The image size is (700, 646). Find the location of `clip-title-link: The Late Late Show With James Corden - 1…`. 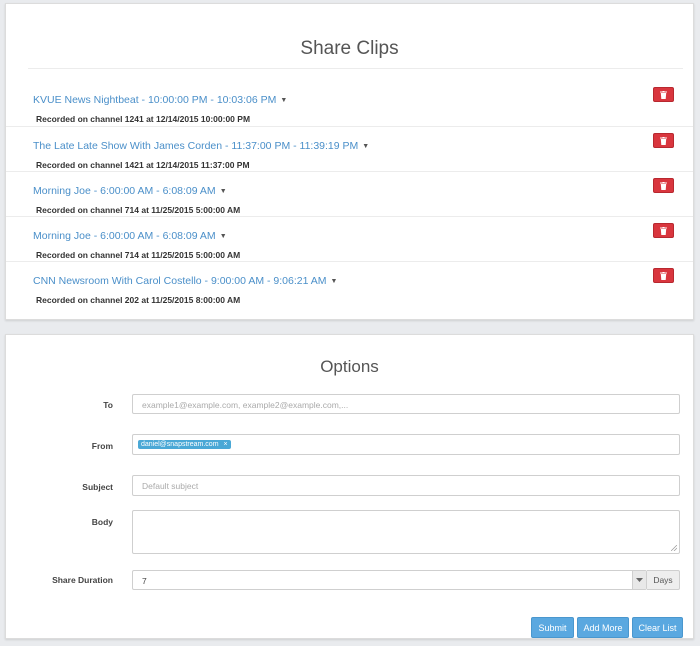

clip-title-link: The Late Late Show With James Corden - 1… is located at coordinates (201, 146).